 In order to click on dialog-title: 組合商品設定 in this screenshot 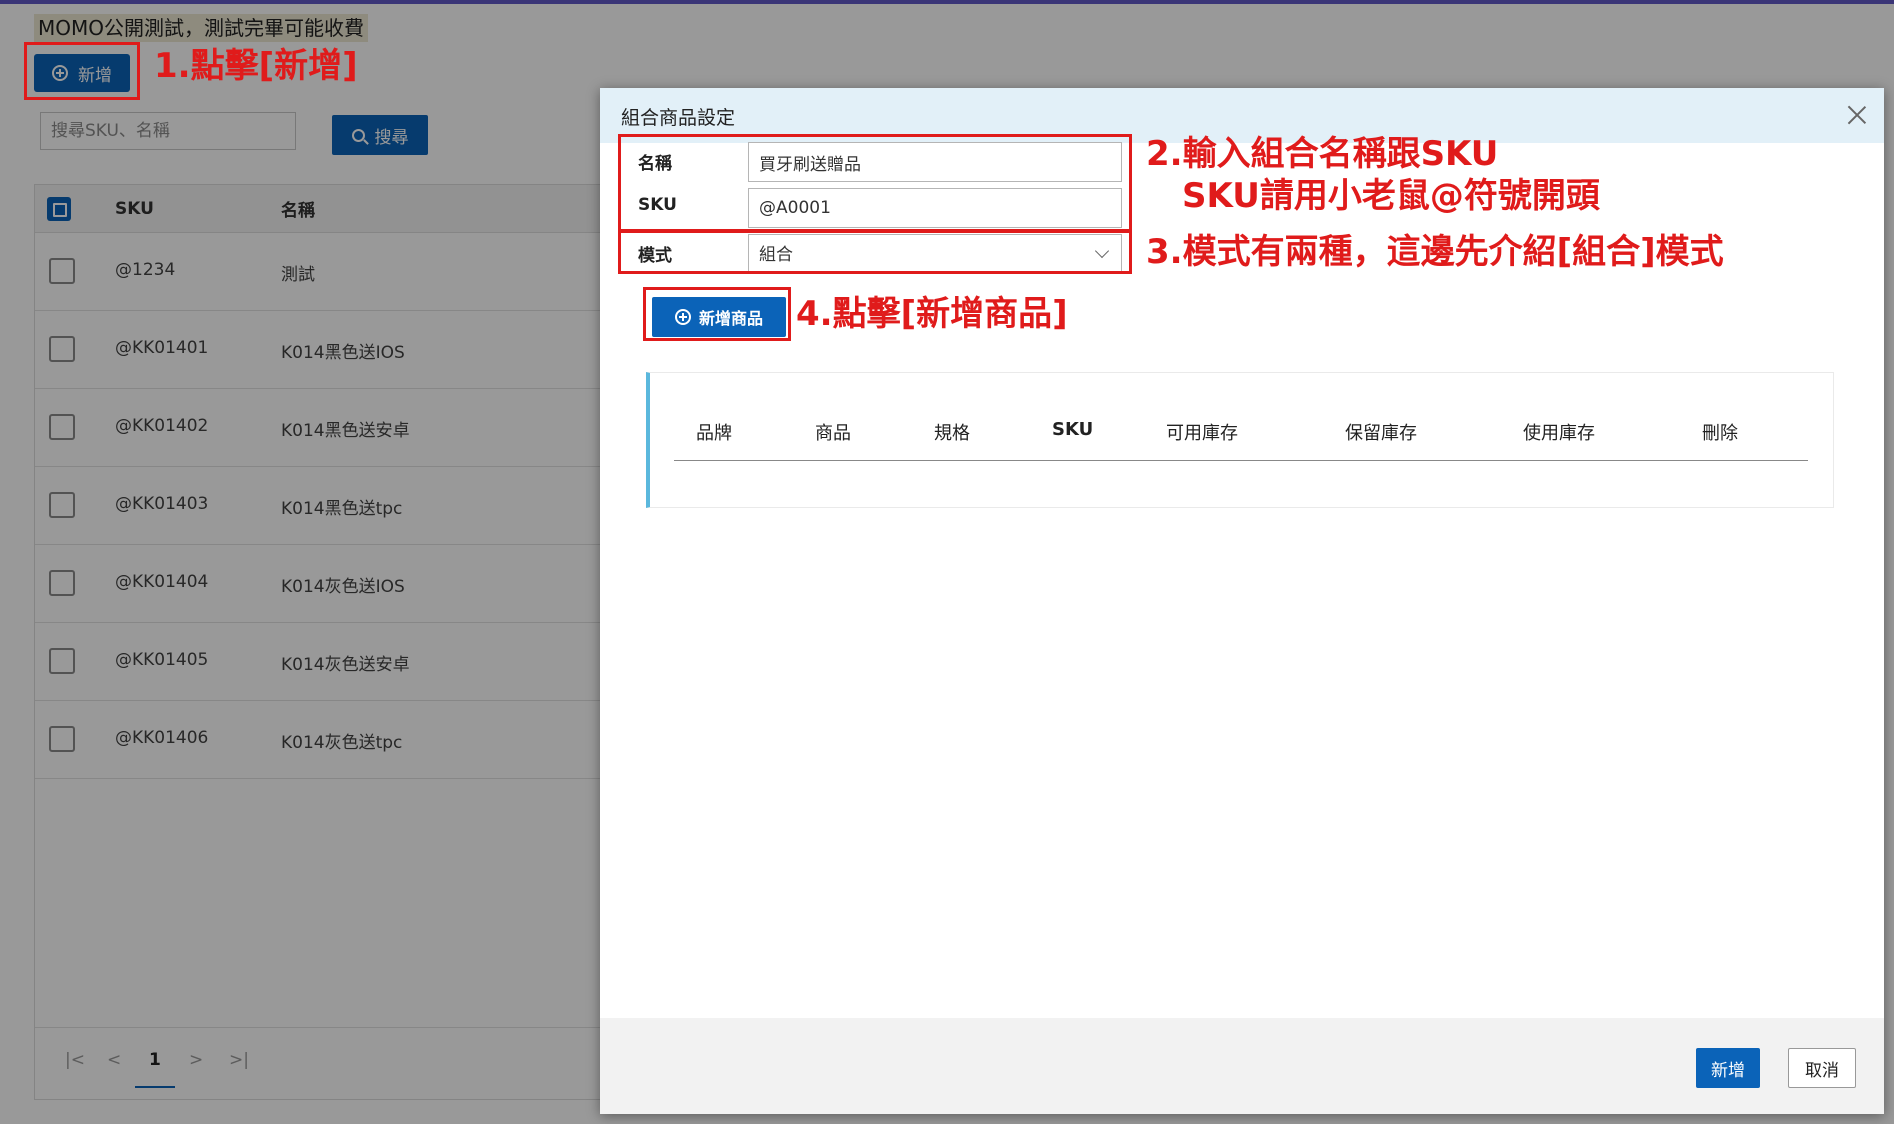, I will do `click(678, 118)`.